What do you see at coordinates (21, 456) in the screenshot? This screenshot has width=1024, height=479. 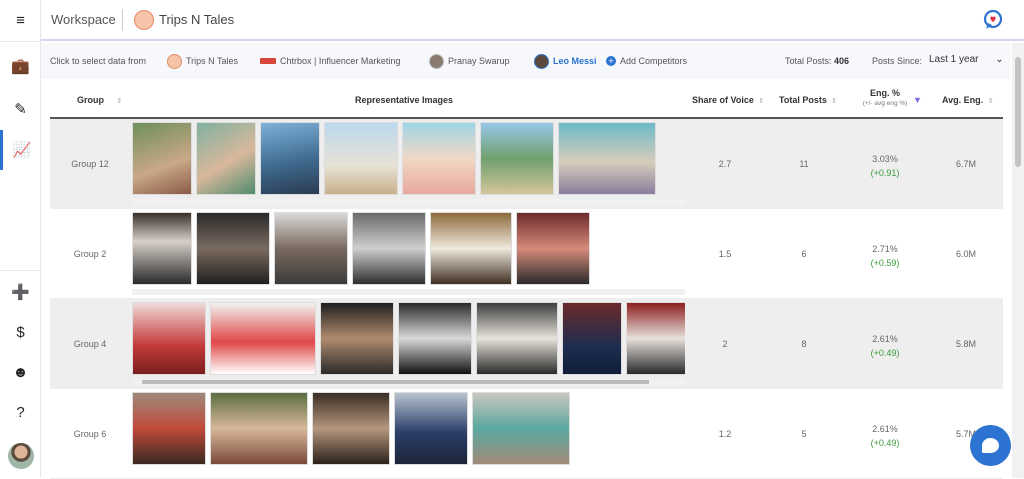 I see `user-avatar` at bounding box center [21, 456].